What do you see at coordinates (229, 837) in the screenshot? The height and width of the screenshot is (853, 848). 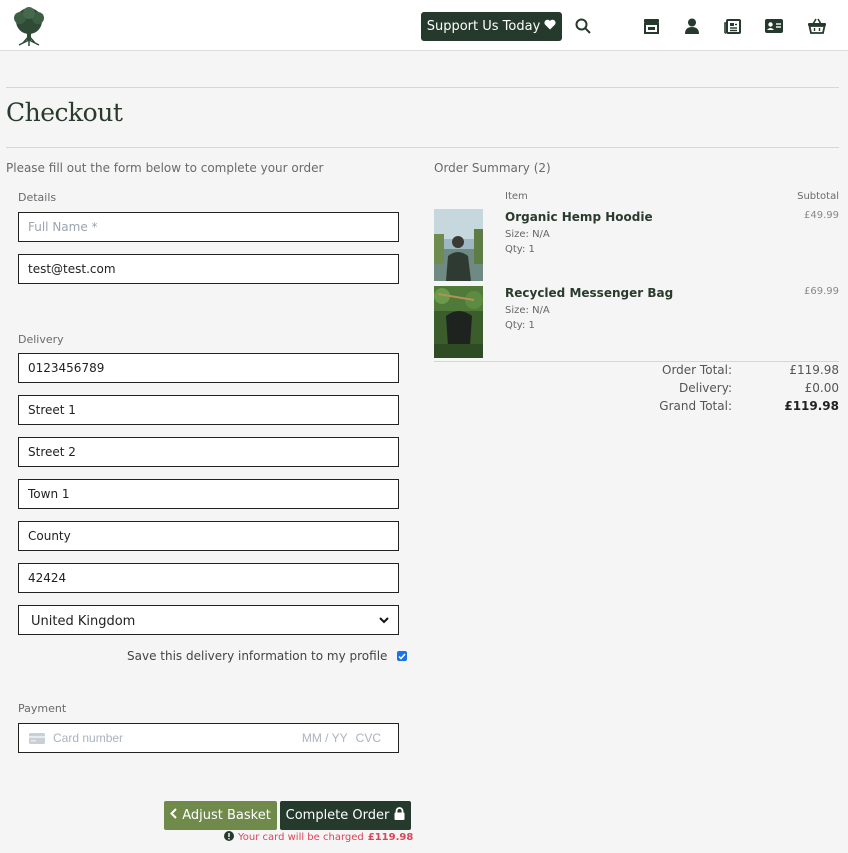 I see `info-circle-icon` at bounding box center [229, 837].